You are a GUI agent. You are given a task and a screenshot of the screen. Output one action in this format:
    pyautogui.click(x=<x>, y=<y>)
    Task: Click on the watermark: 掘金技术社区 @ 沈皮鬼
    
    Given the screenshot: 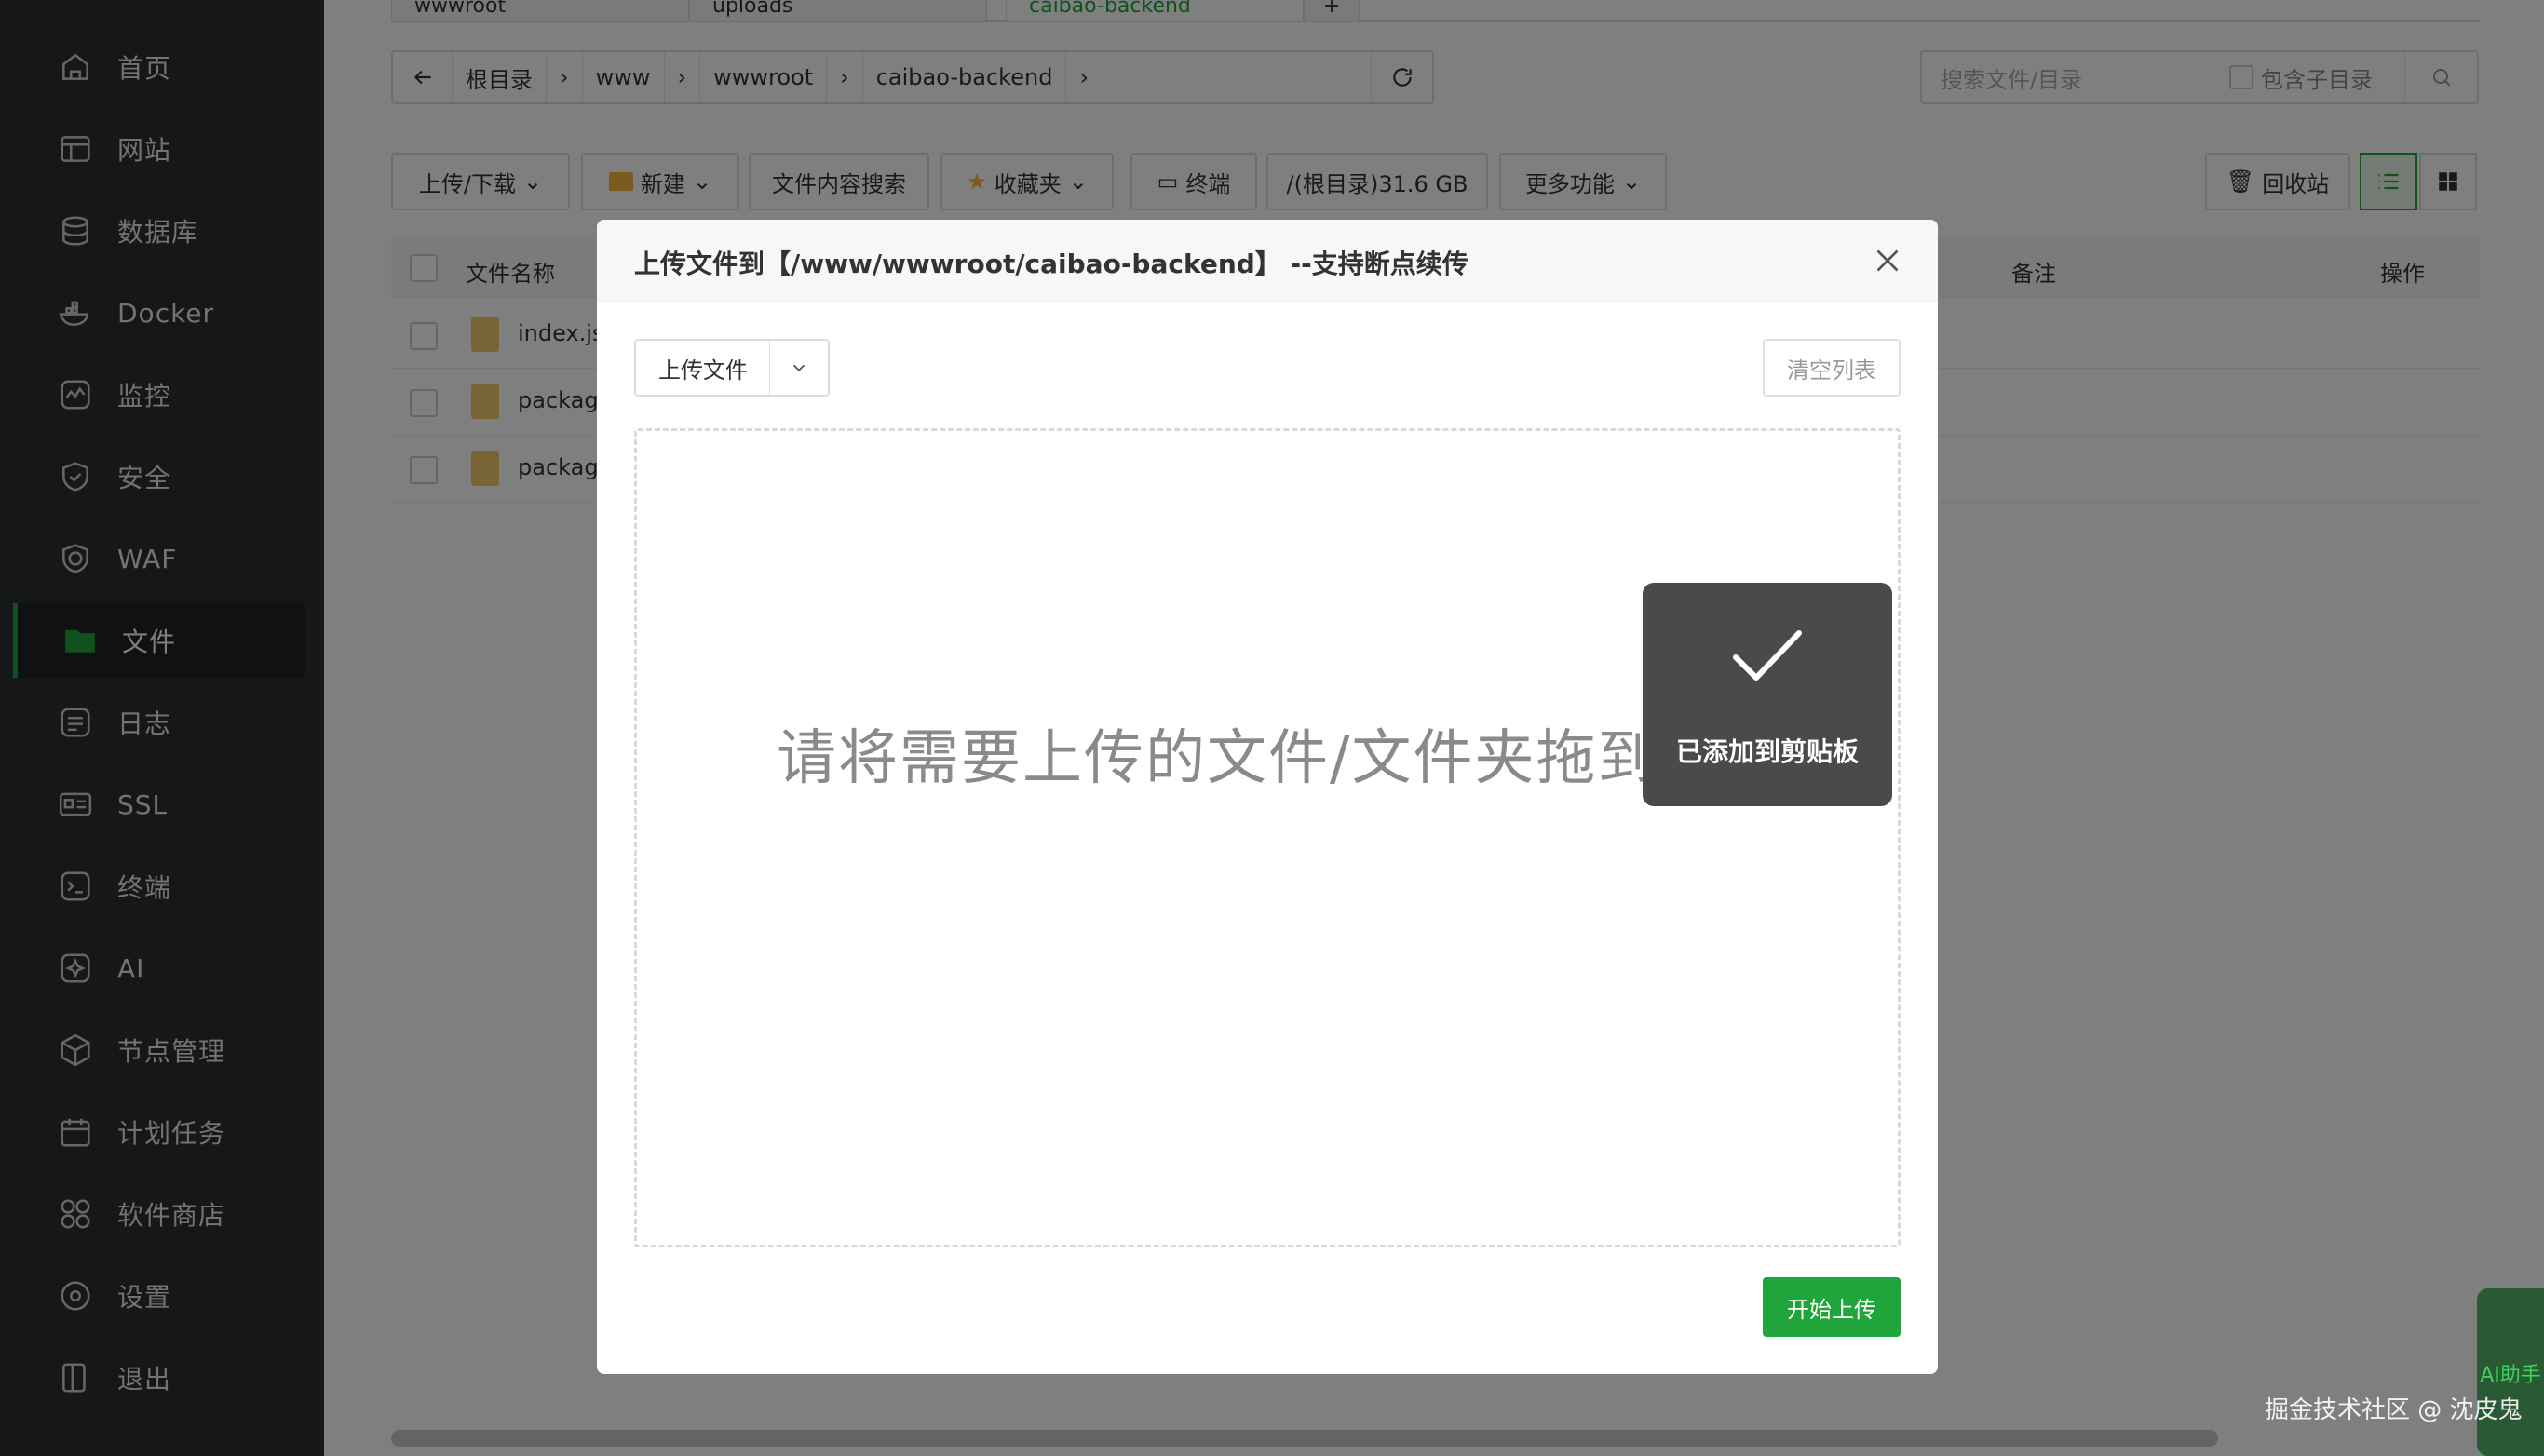 What is the action you would take?
    pyautogui.click(x=2394, y=1410)
    